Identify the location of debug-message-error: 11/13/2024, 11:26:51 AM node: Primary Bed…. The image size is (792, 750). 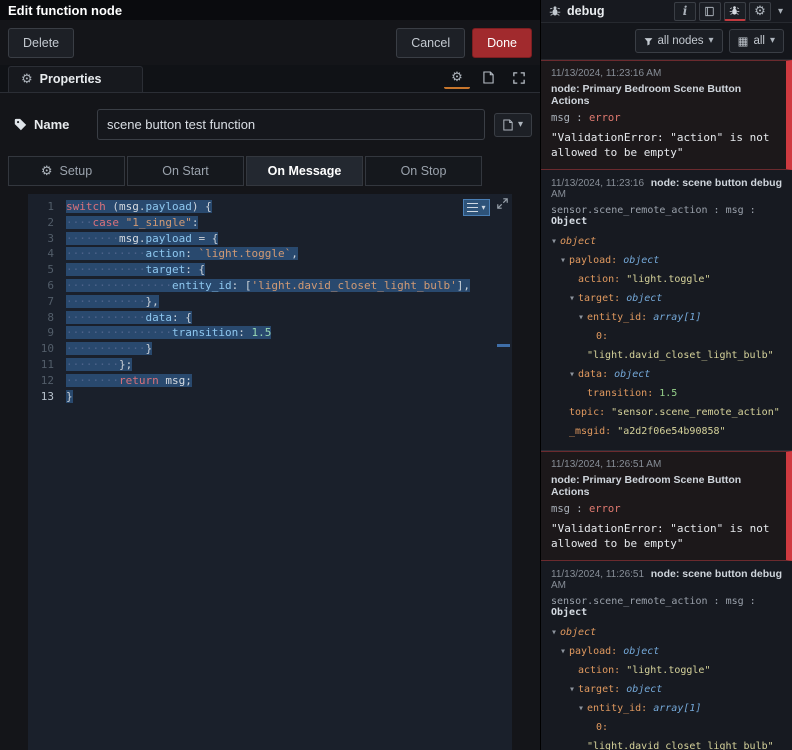
(666, 506).